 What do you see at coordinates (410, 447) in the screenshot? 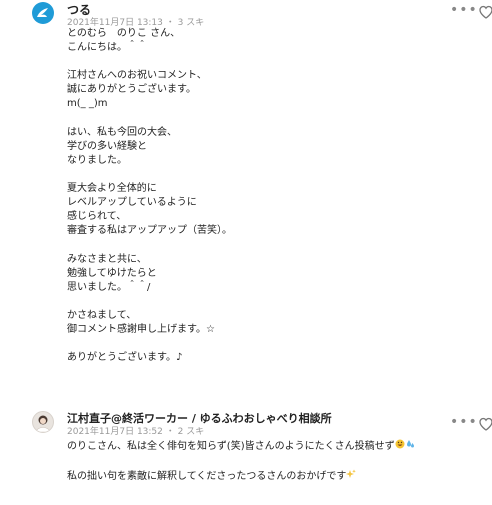
I see `sweat-drops-emoji-icon` at bounding box center [410, 447].